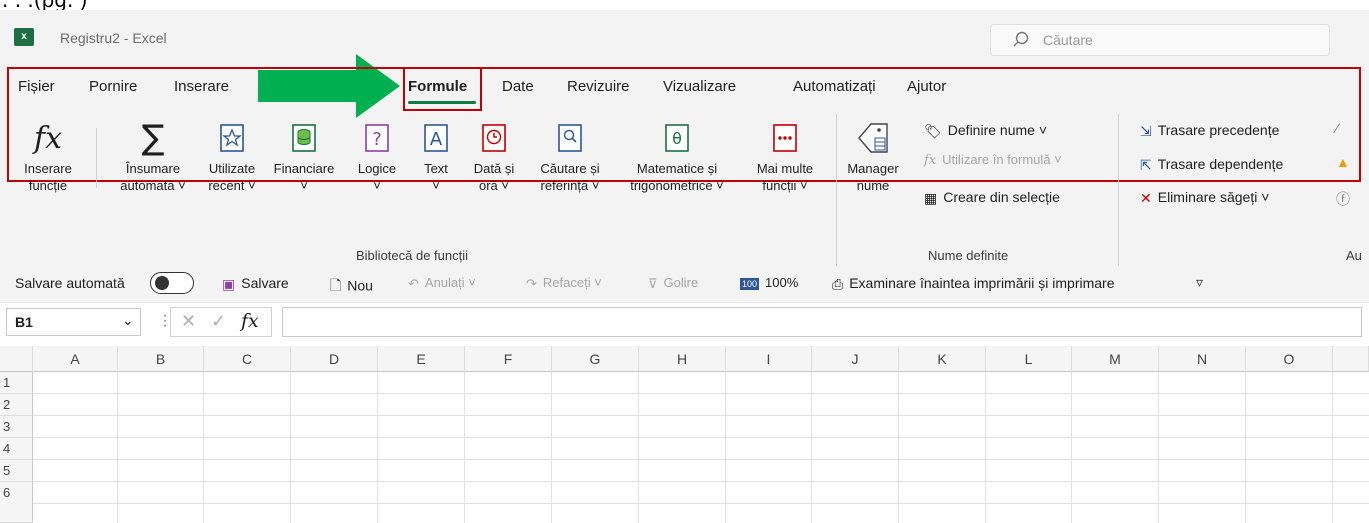  Describe the element at coordinates (1199, 282) in the screenshot. I see `customize-qat-icon: ▿` at that location.